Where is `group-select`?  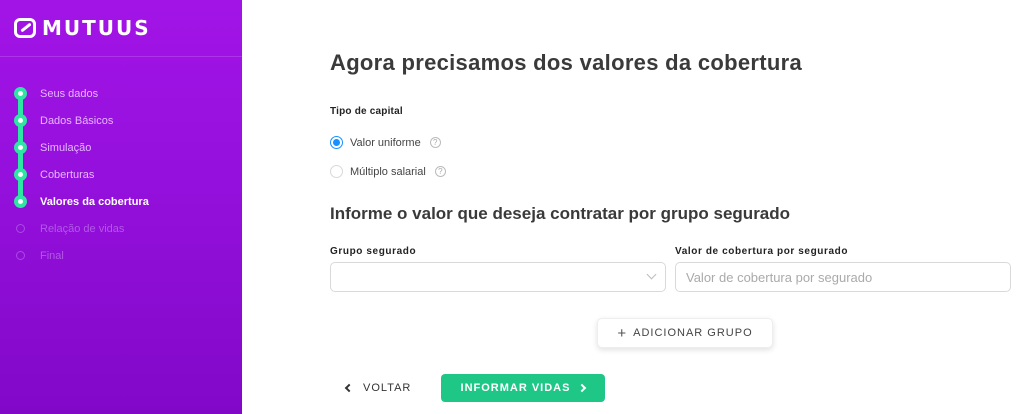 group-select is located at coordinates (498, 277).